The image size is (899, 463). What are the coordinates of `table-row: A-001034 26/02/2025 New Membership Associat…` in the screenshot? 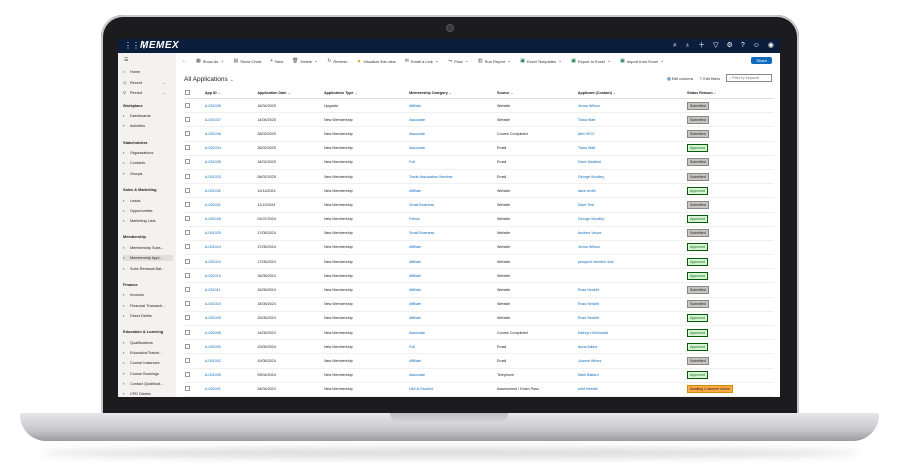 It's located at (479, 148).